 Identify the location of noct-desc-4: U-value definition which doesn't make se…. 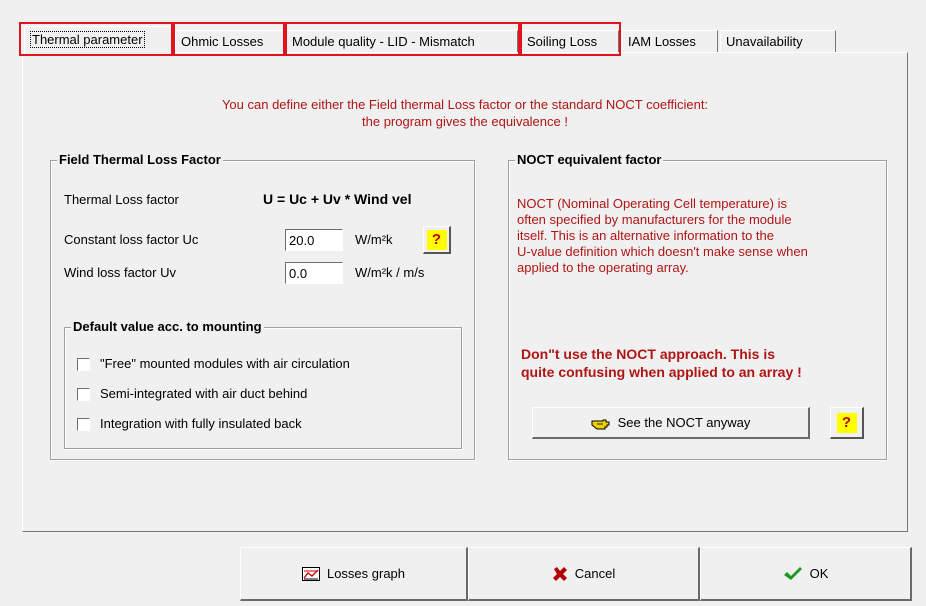
(662, 251).